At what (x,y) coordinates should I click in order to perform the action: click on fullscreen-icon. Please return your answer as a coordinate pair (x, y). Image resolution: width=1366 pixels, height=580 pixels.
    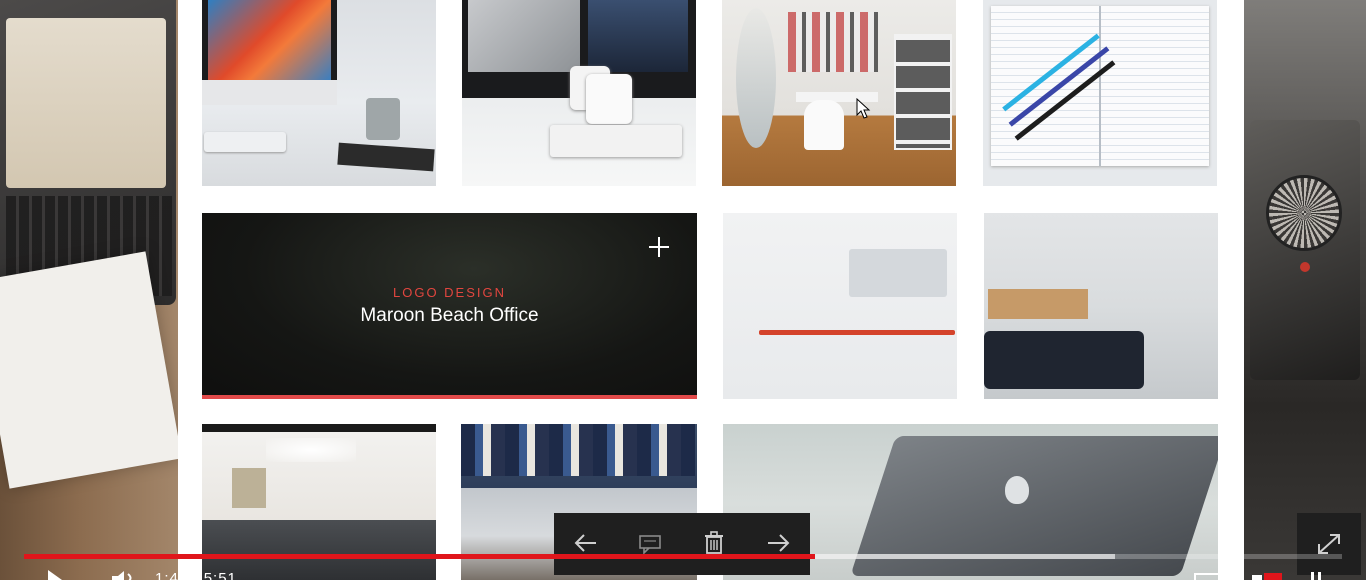
    Looking at the image, I should click on (1329, 544).